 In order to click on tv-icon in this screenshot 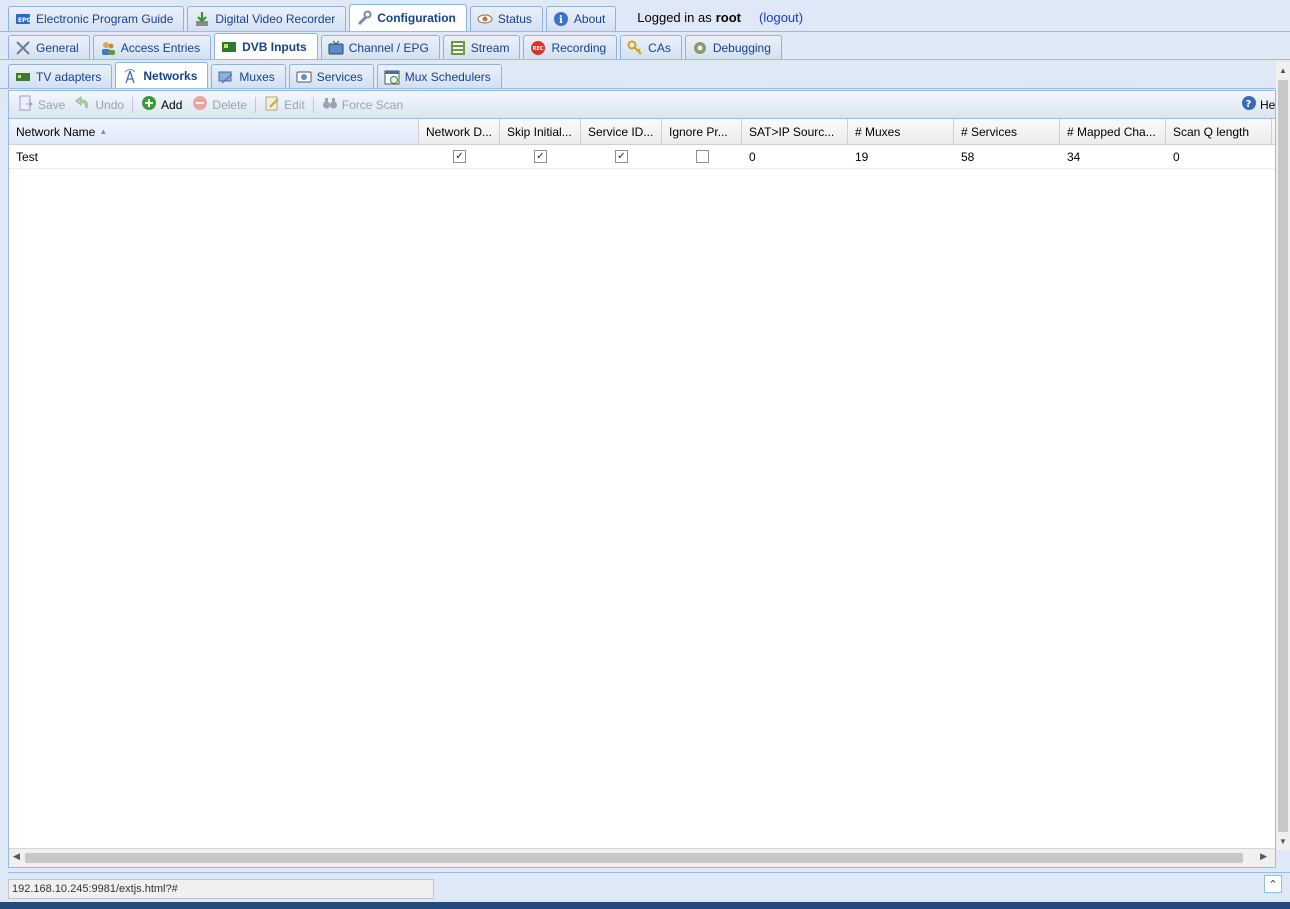, I will do `click(336, 48)`.